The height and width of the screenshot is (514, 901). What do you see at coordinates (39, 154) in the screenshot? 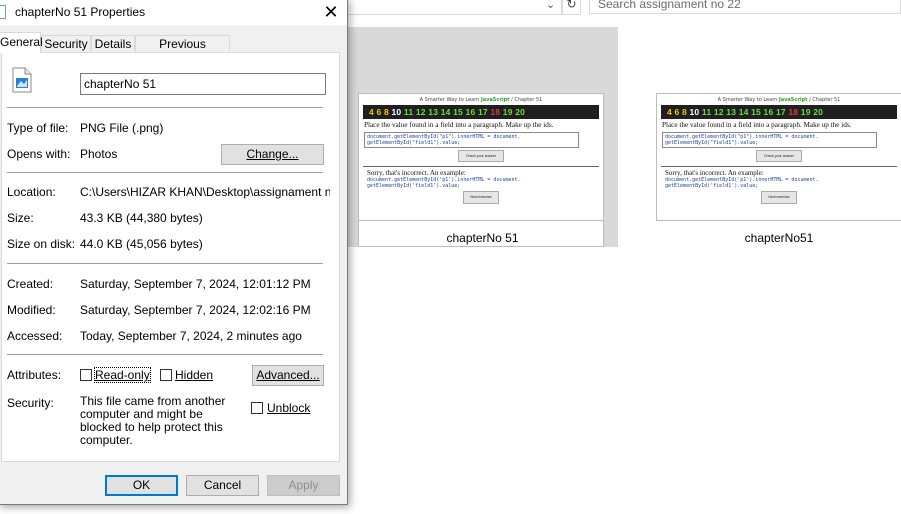
I see `opens-with-label: Opens with:` at bounding box center [39, 154].